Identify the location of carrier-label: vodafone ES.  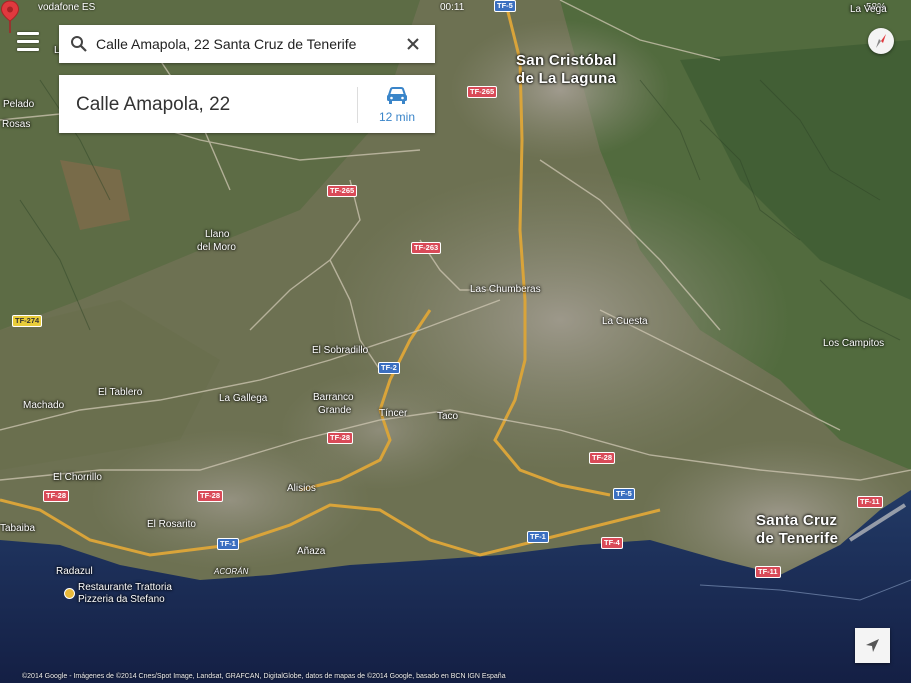
(67, 7).